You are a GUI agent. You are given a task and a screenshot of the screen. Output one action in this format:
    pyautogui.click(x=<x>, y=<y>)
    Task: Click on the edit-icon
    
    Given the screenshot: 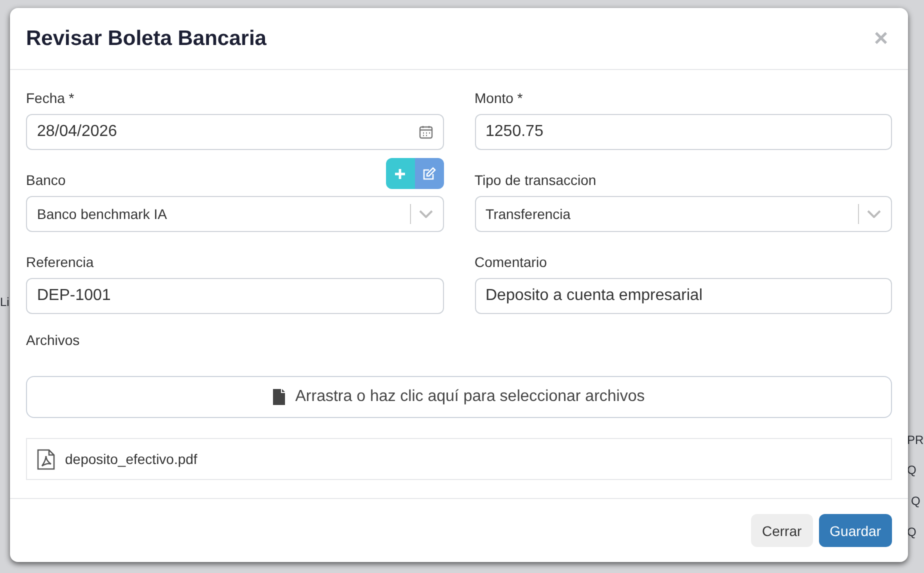 What is the action you would take?
    pyautogui.click(x=429, y=173)
    